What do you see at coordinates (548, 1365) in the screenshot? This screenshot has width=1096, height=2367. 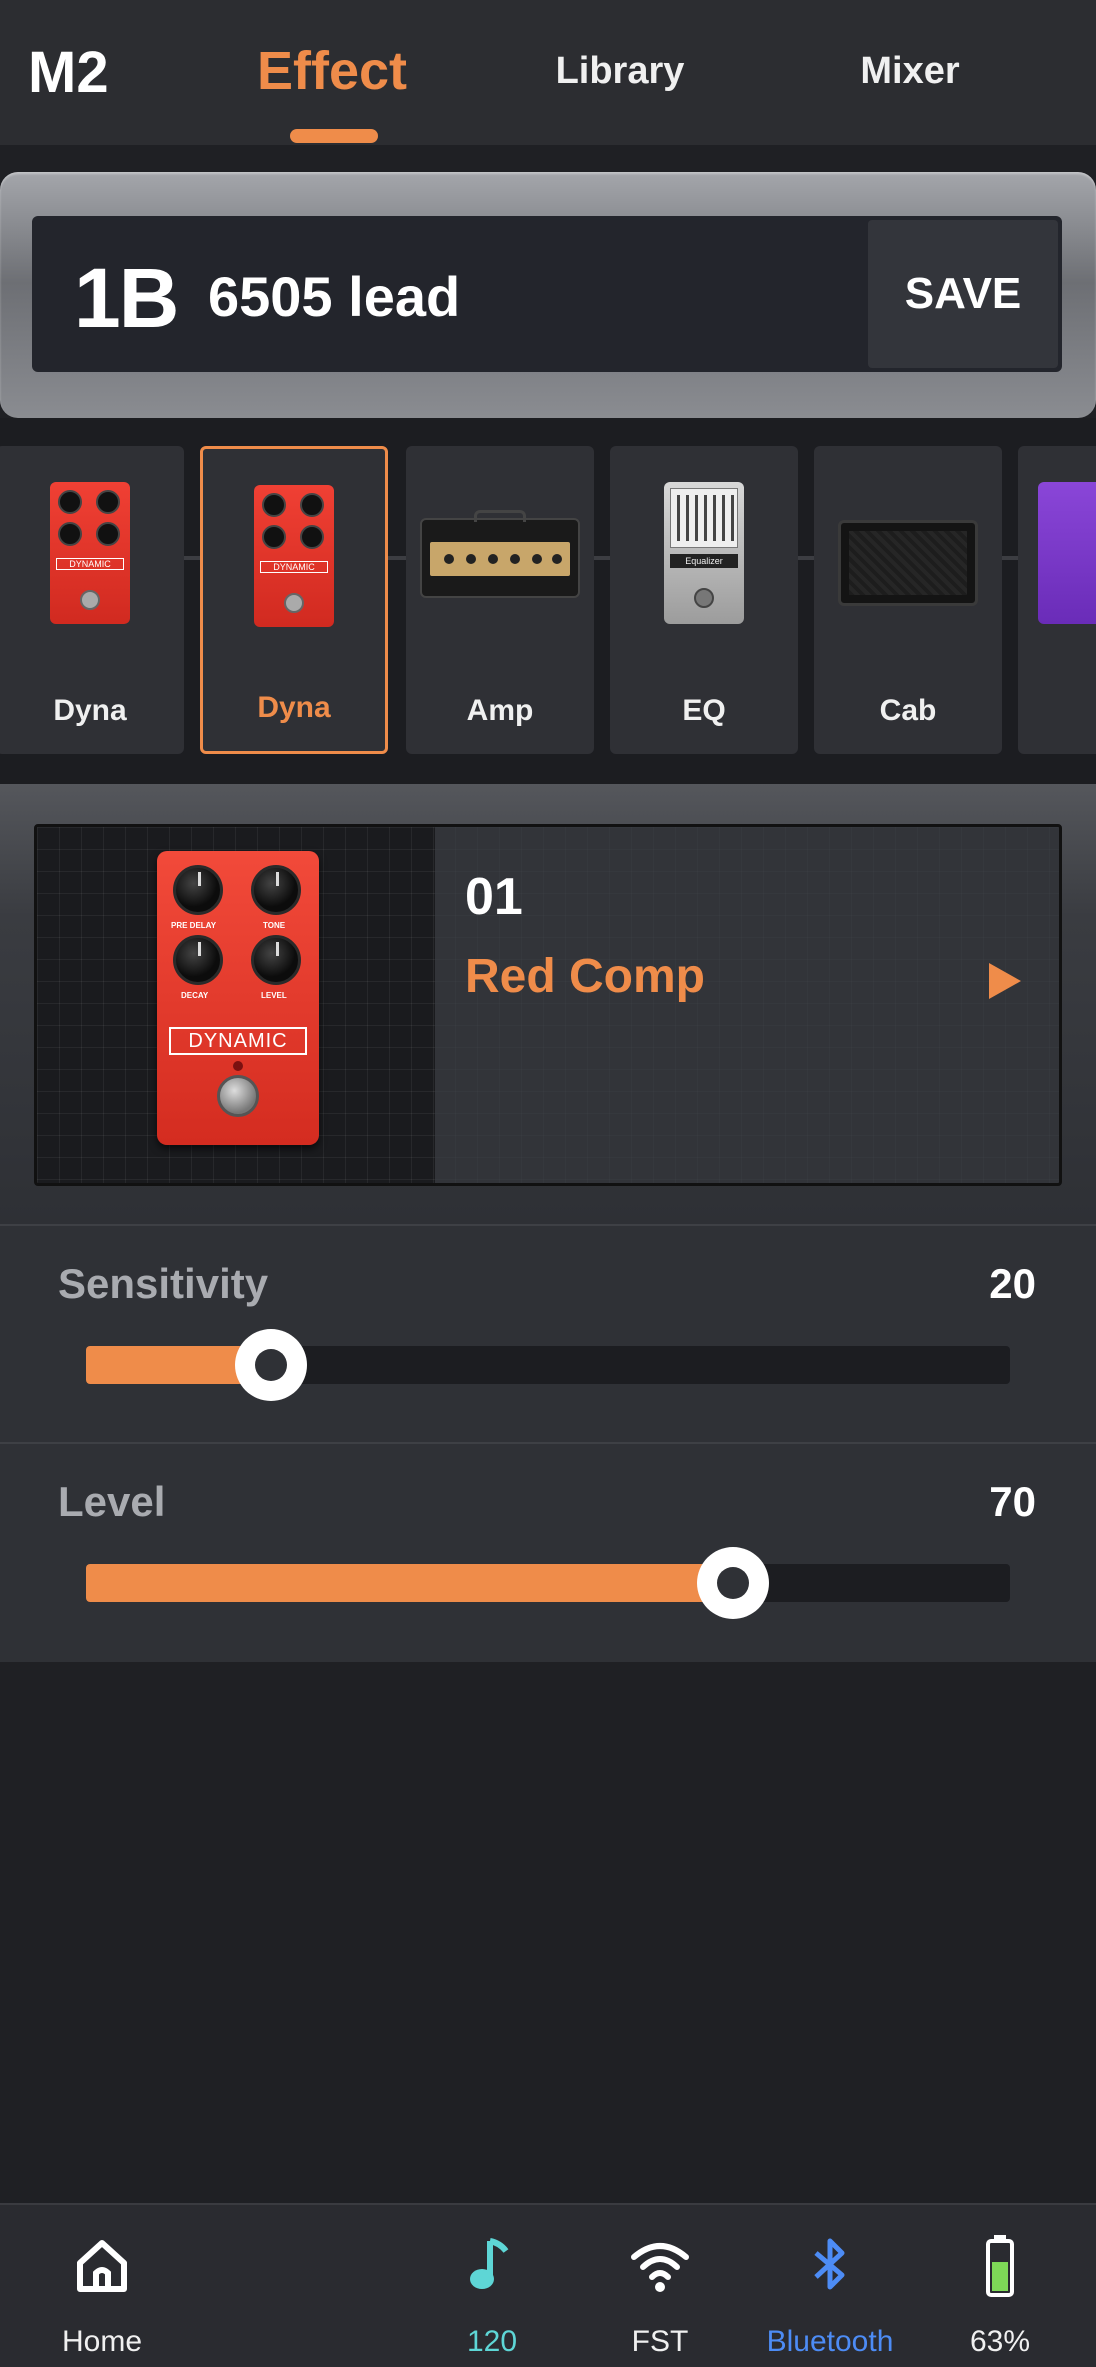 I see `sensitivity-slider-track` at bounding box center [548, 1365].